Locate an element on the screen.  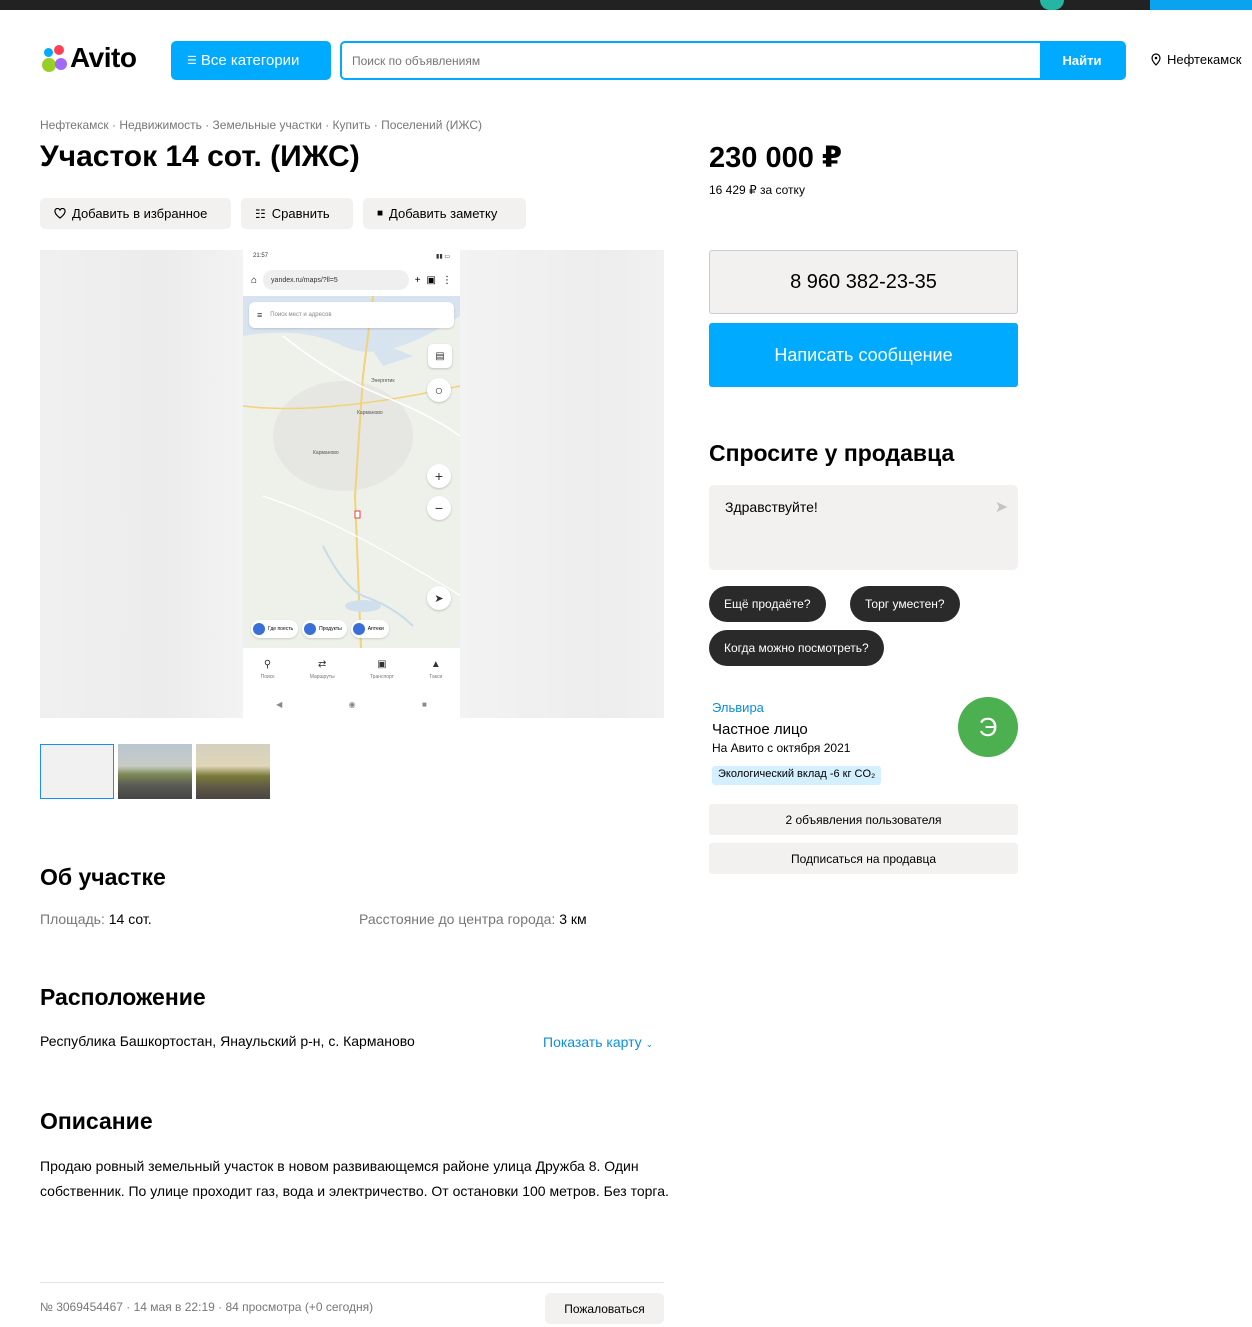
subscribe-seller-button: Подписаться на продавца is located at coordinates (863, 858).